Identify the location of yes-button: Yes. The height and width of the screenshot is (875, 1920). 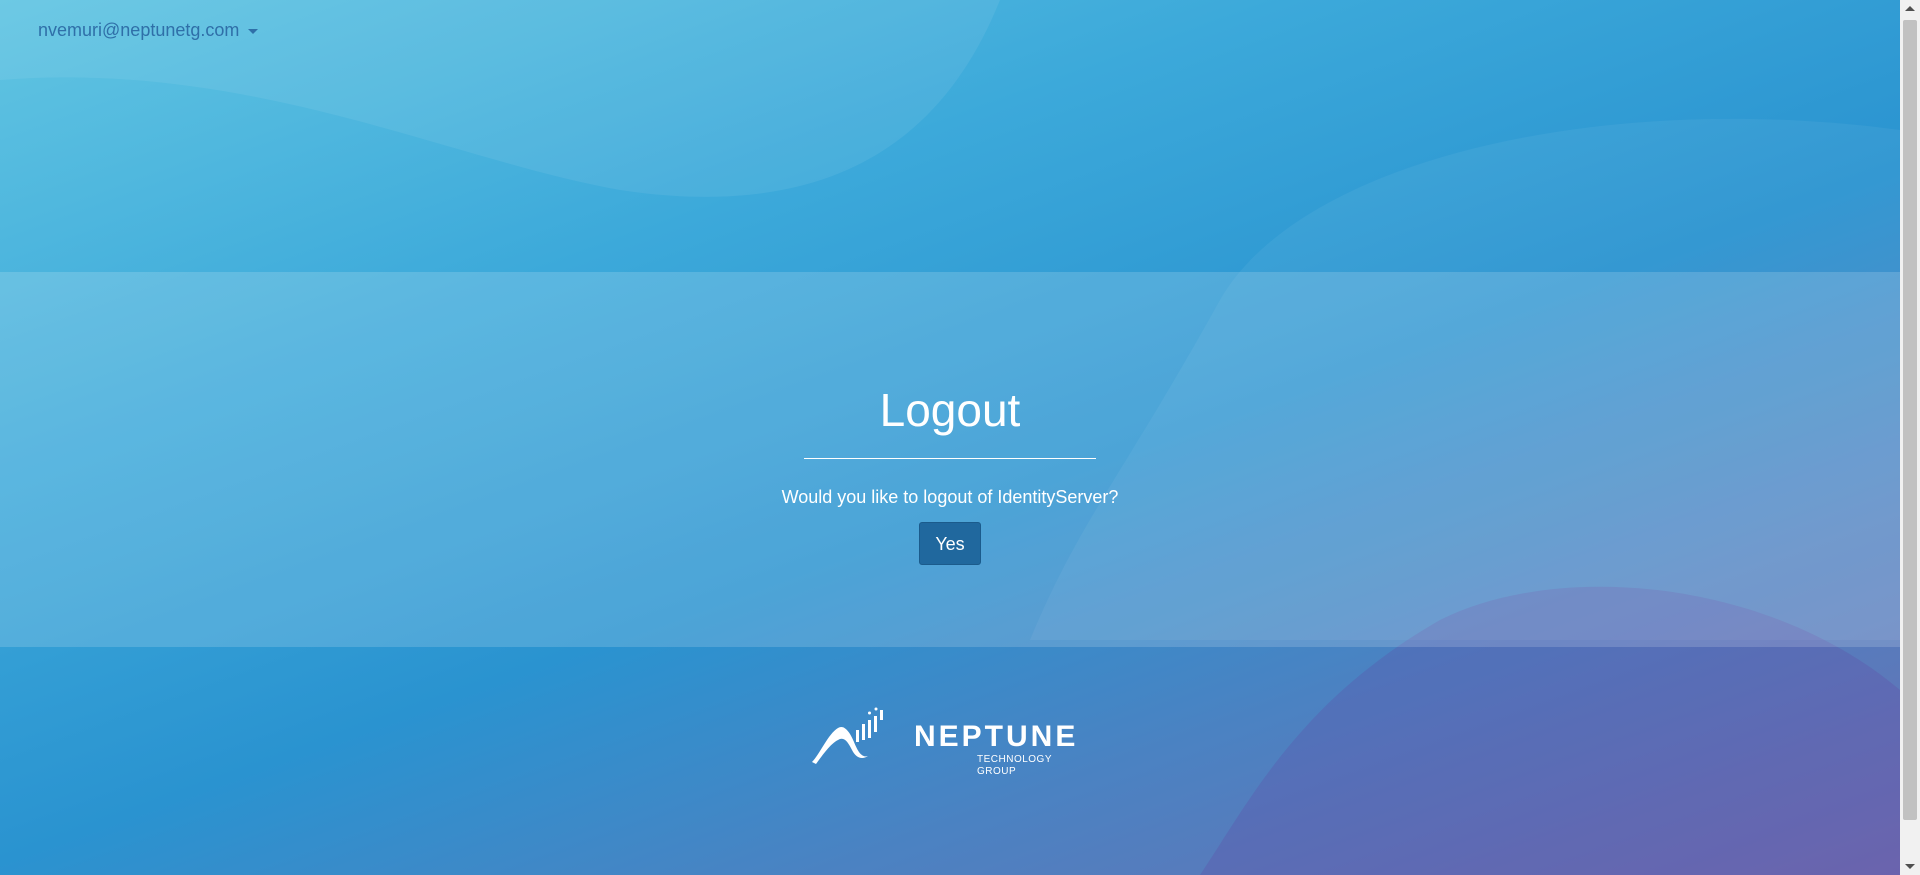
(950, 543).